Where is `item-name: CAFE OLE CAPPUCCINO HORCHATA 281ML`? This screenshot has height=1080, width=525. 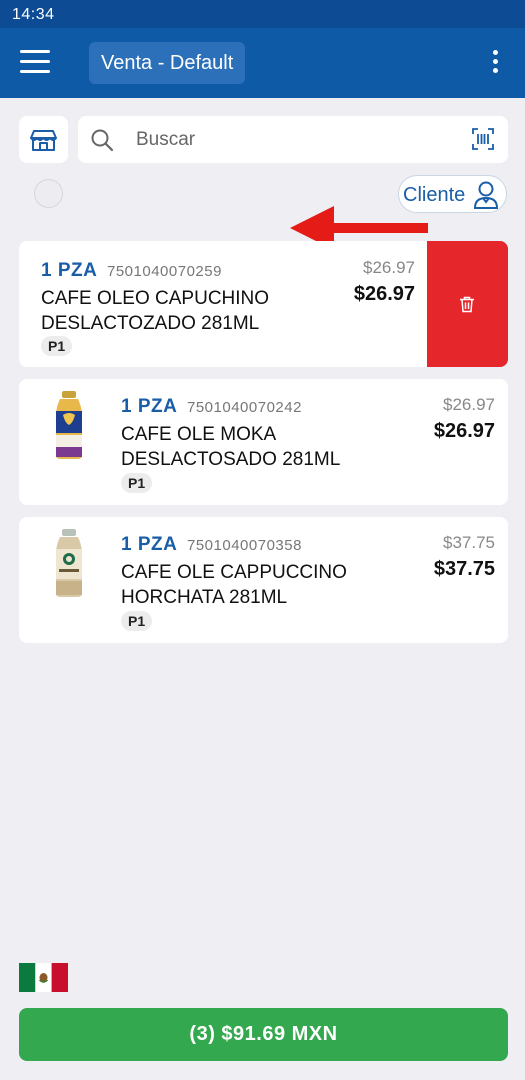
item-name: CAFE OLE CAPPUCCINO HORCHATA 281ML is located at coordinates (234, 585).